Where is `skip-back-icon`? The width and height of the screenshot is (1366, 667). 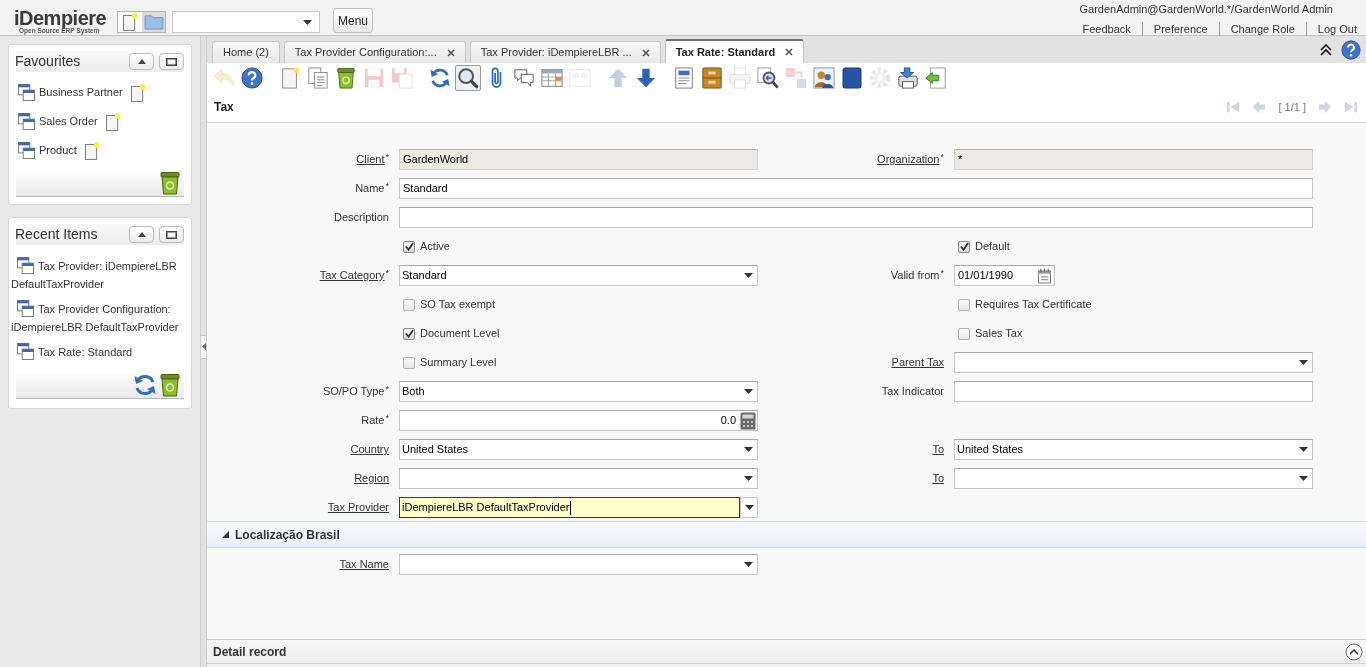 skip-back-icon is located at coordinates (1233, 107).